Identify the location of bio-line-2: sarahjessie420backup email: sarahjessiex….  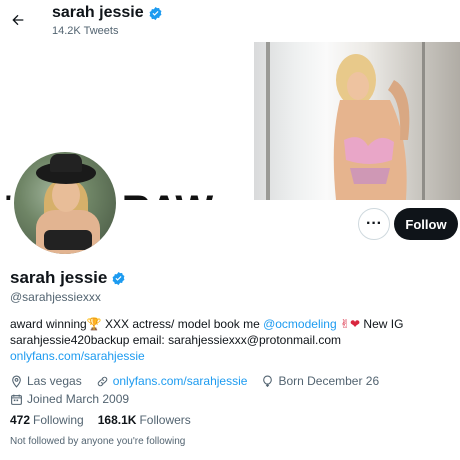
(176, 340).